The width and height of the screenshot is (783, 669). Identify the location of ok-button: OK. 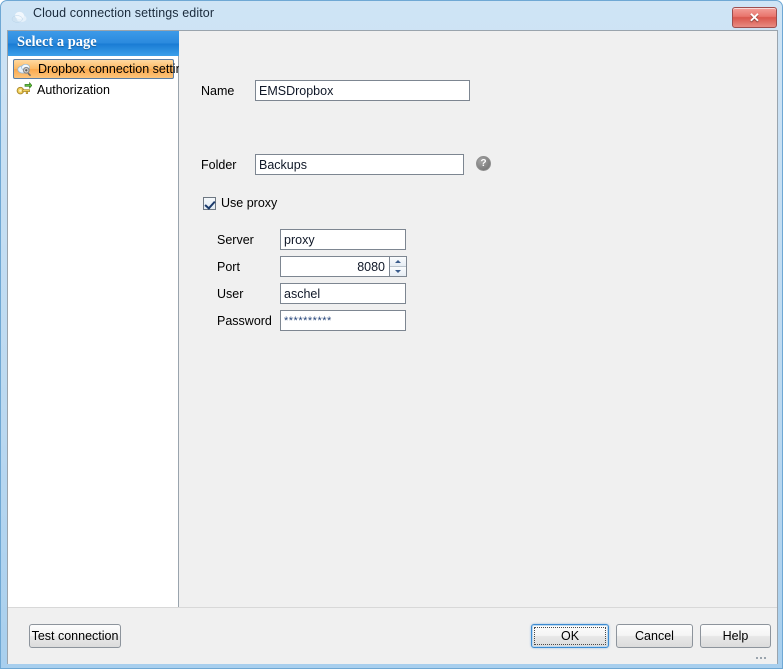
(570, 636).